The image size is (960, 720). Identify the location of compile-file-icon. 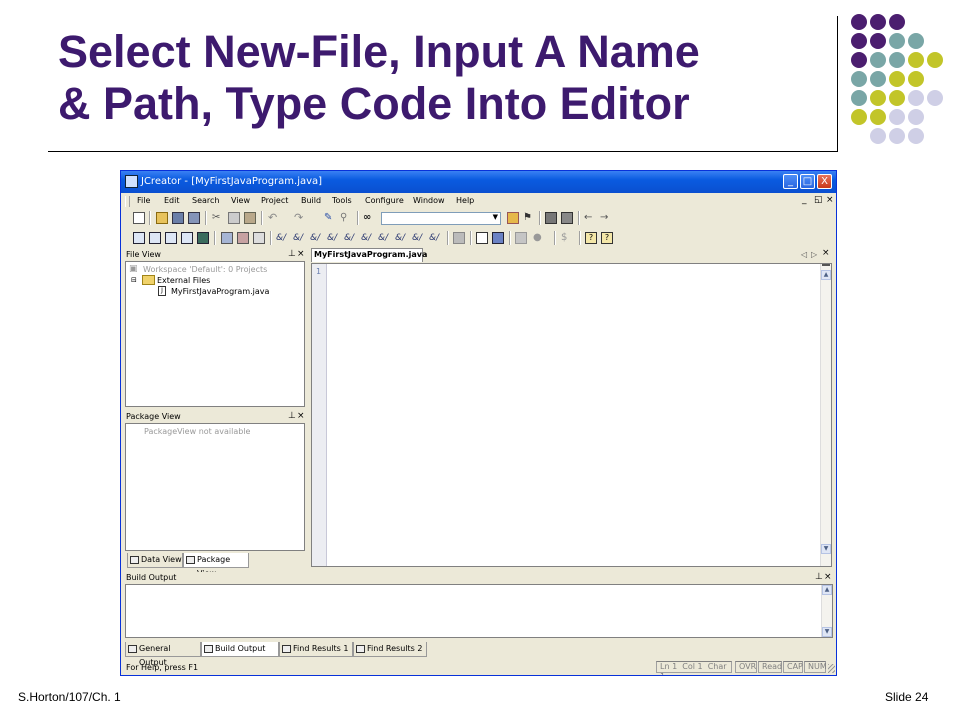
(459, 238).